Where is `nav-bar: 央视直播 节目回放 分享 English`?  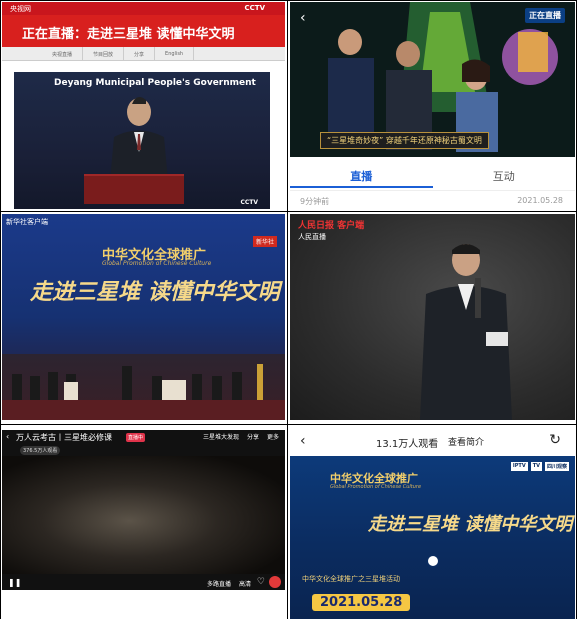 nav-bar: 央视直播 节目回放 分享 English is located at coordinates (143, 54).